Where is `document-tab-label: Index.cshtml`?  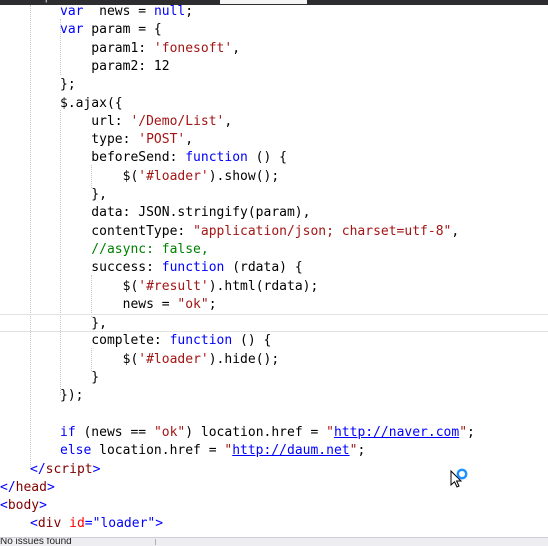 document-tab-label: Index.cshtml is located at coordinates (153, 1).